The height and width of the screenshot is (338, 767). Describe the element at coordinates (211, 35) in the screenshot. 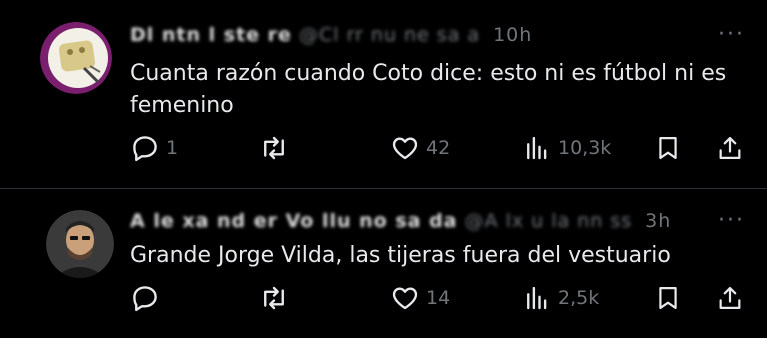

I see `display-name: Dl ntn l ste re` at that location.